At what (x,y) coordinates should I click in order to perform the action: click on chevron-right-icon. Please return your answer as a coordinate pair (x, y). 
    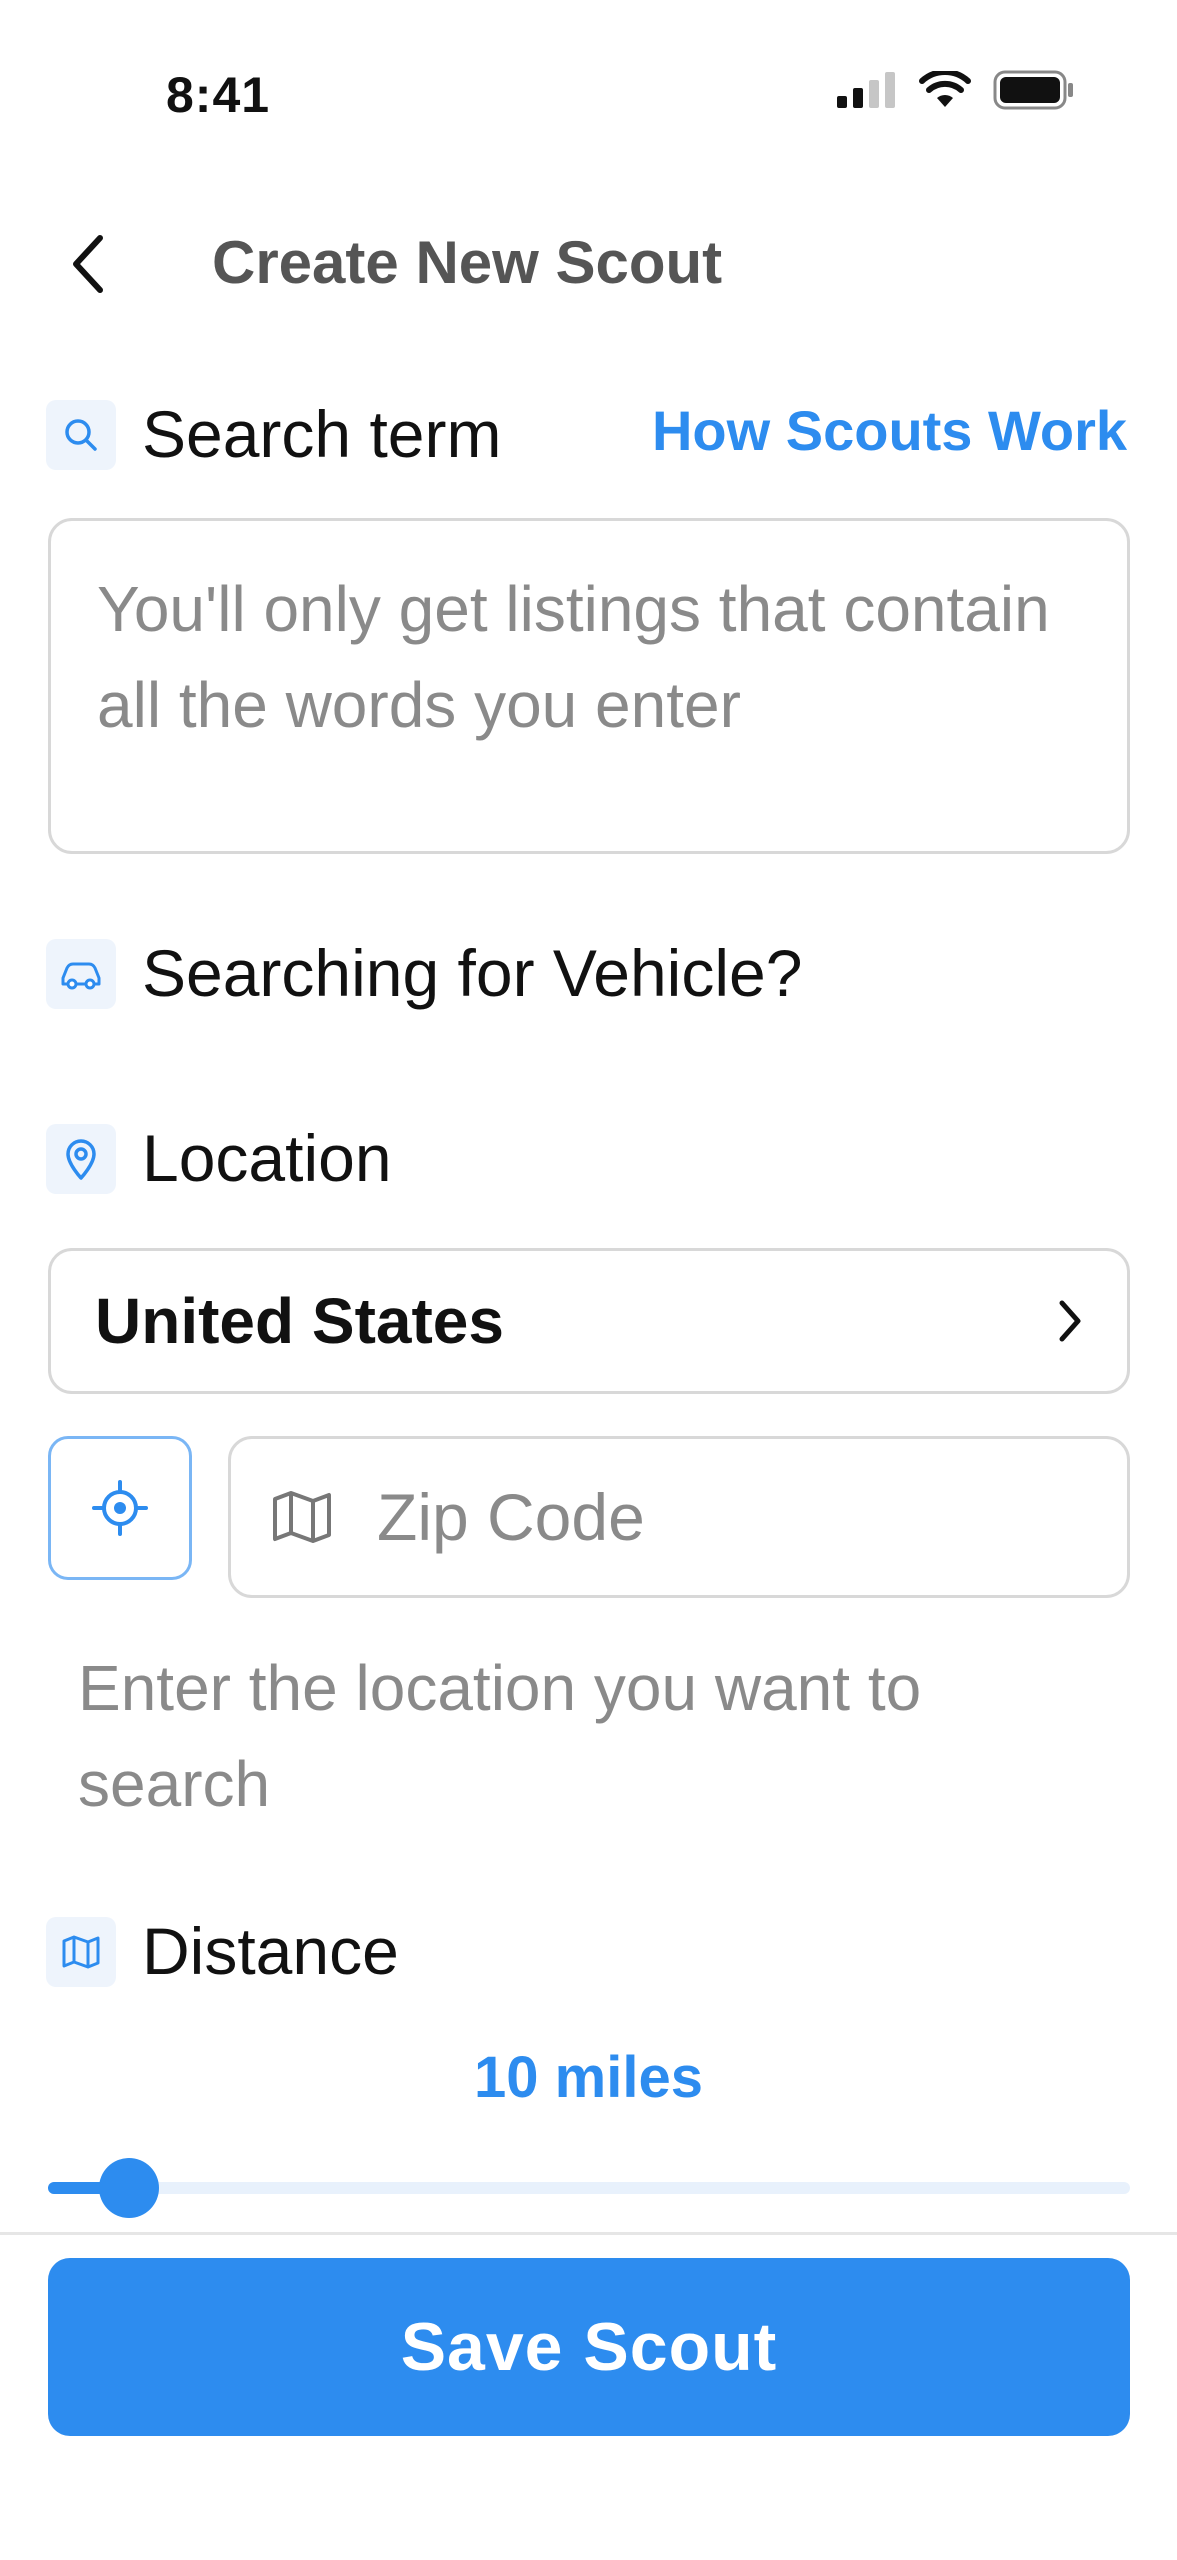
    Looking at the image, I should click on (1070, 1321).